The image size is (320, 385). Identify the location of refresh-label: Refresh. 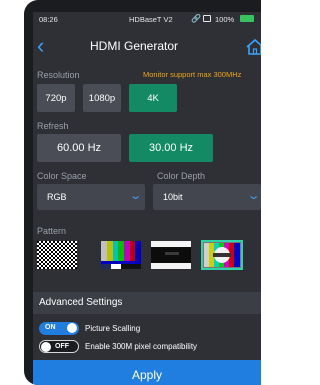
(53, 126).